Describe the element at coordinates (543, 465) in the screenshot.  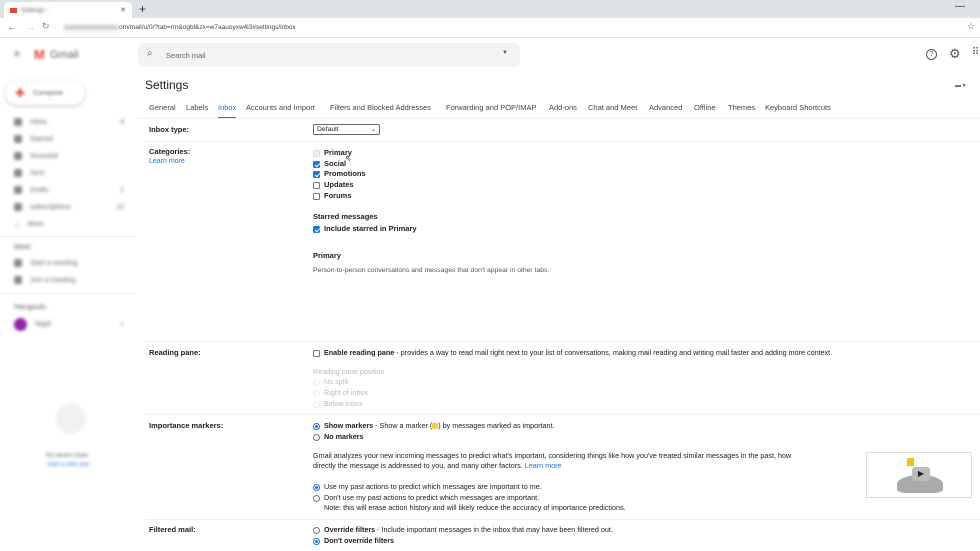
I see `importance-learn-more-link: Learn more` at that location.